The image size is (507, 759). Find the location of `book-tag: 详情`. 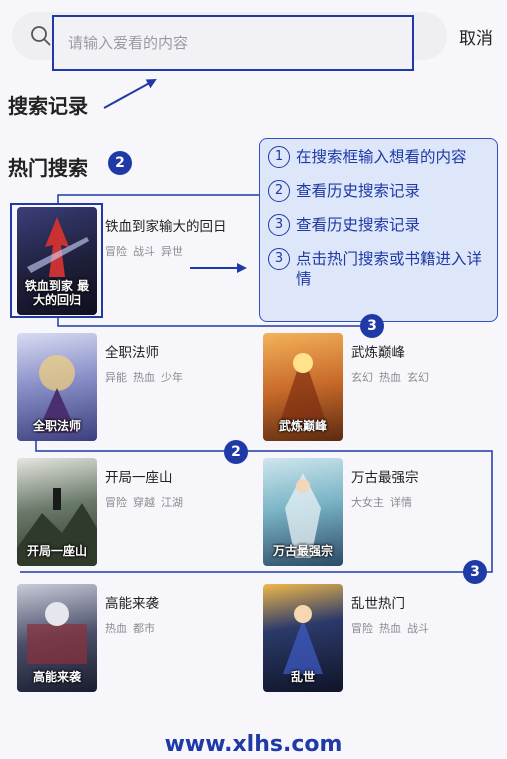

book-tag: 详情 is located at coordinates (401, 502).